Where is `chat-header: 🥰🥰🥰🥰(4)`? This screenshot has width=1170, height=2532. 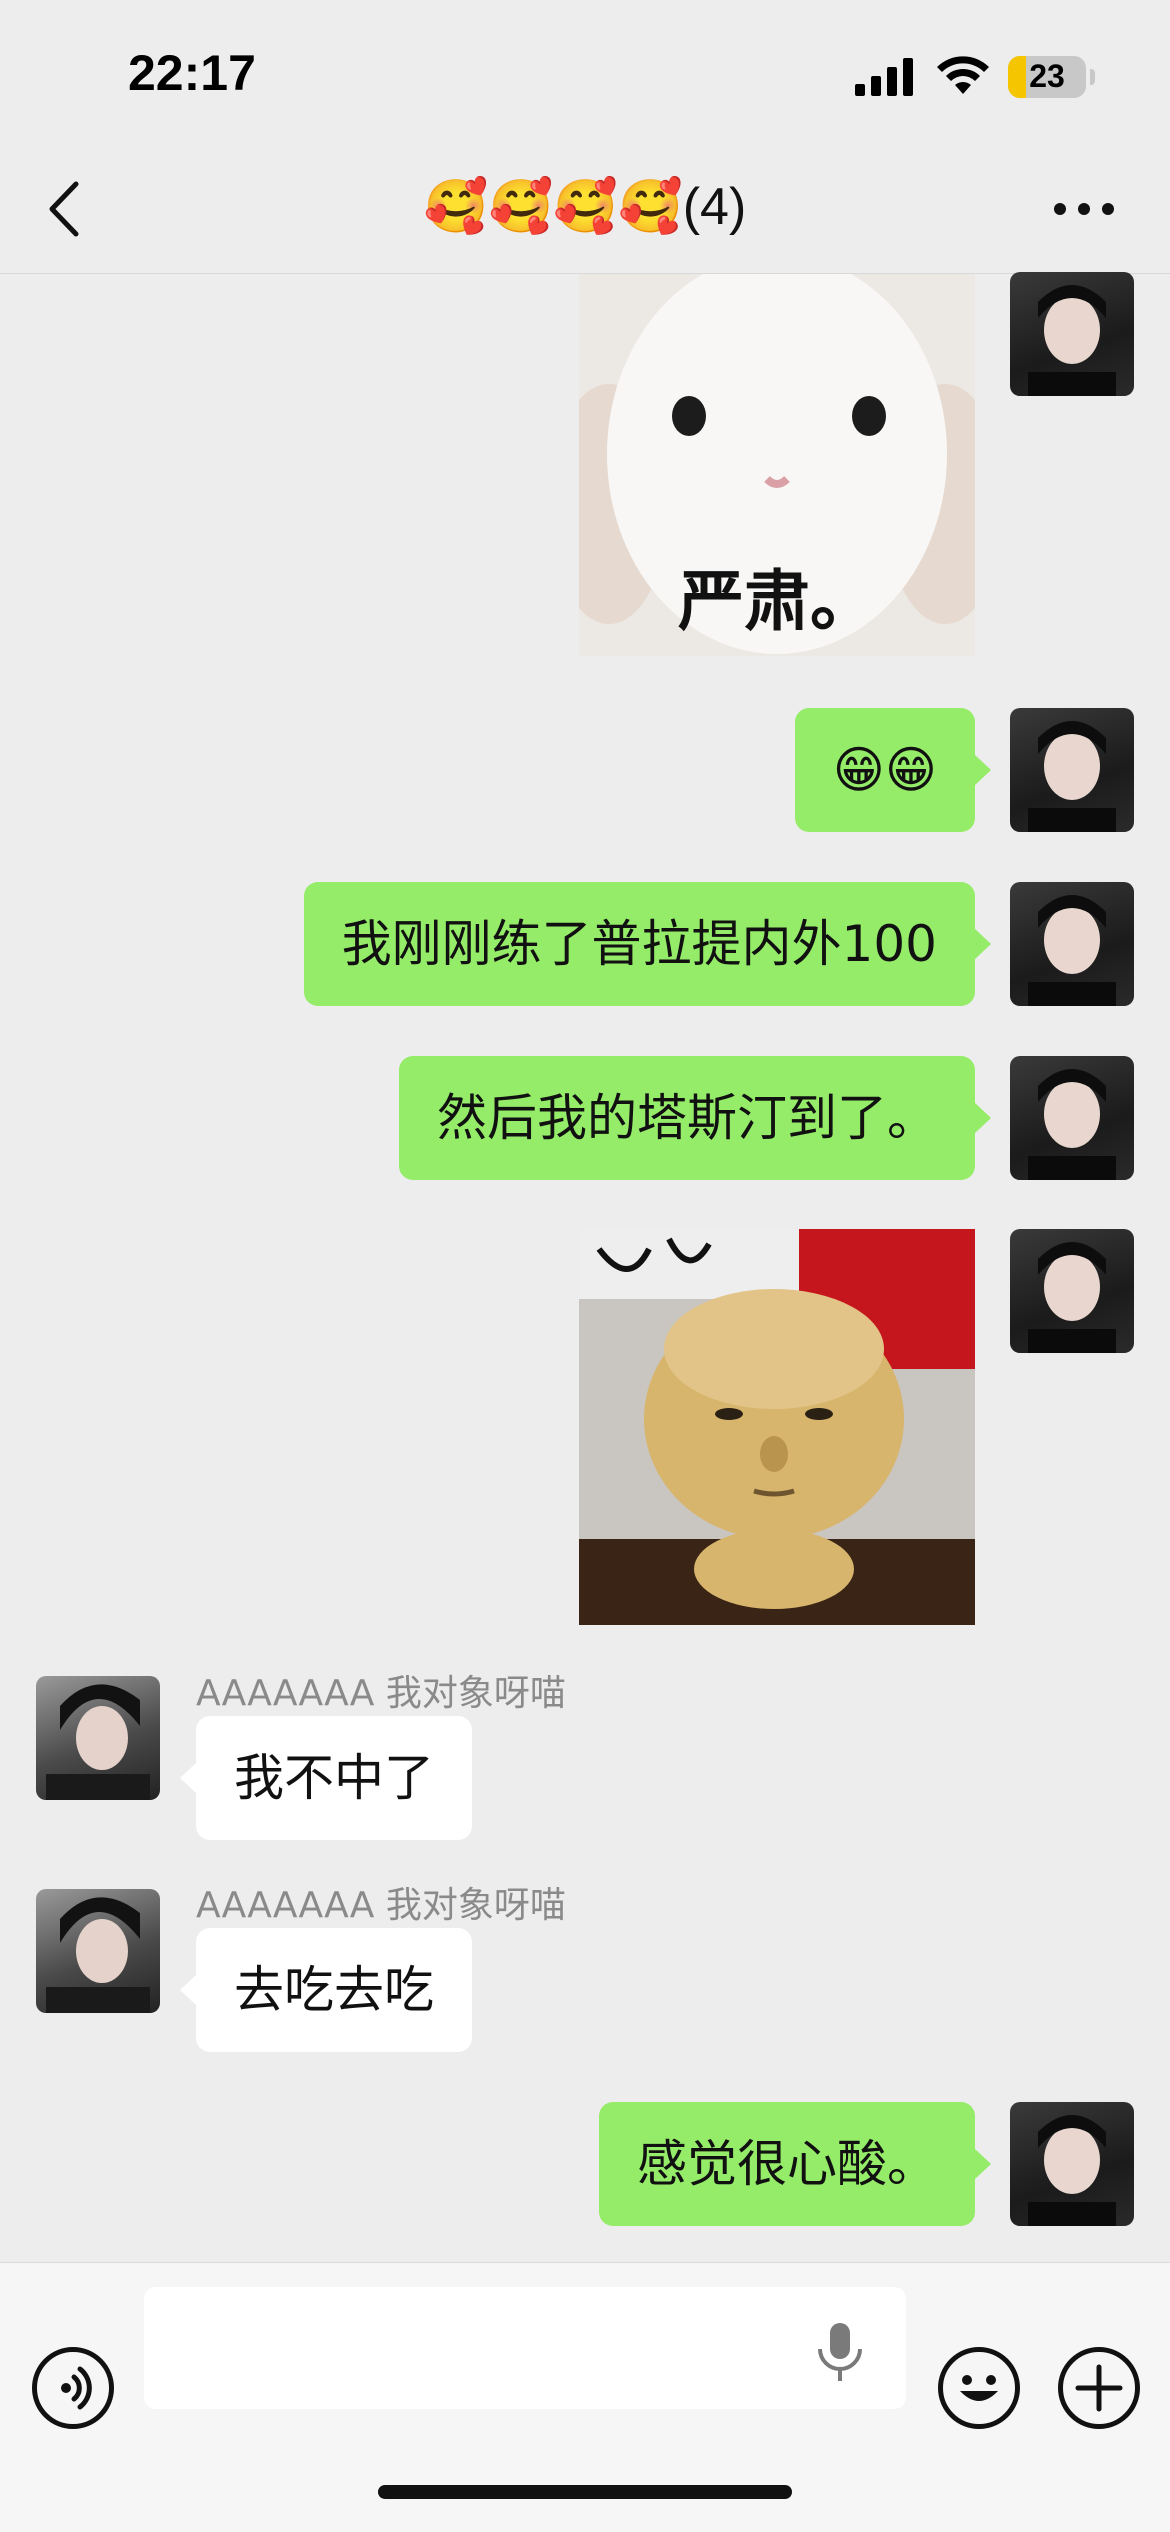 chat-header: 🥰🥰🥰🥰(4) is located at coordinates (585, 212).